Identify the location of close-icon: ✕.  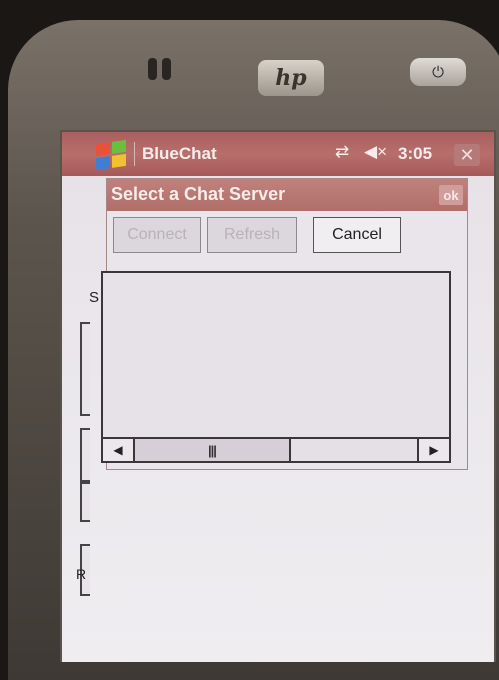
(467, 154).